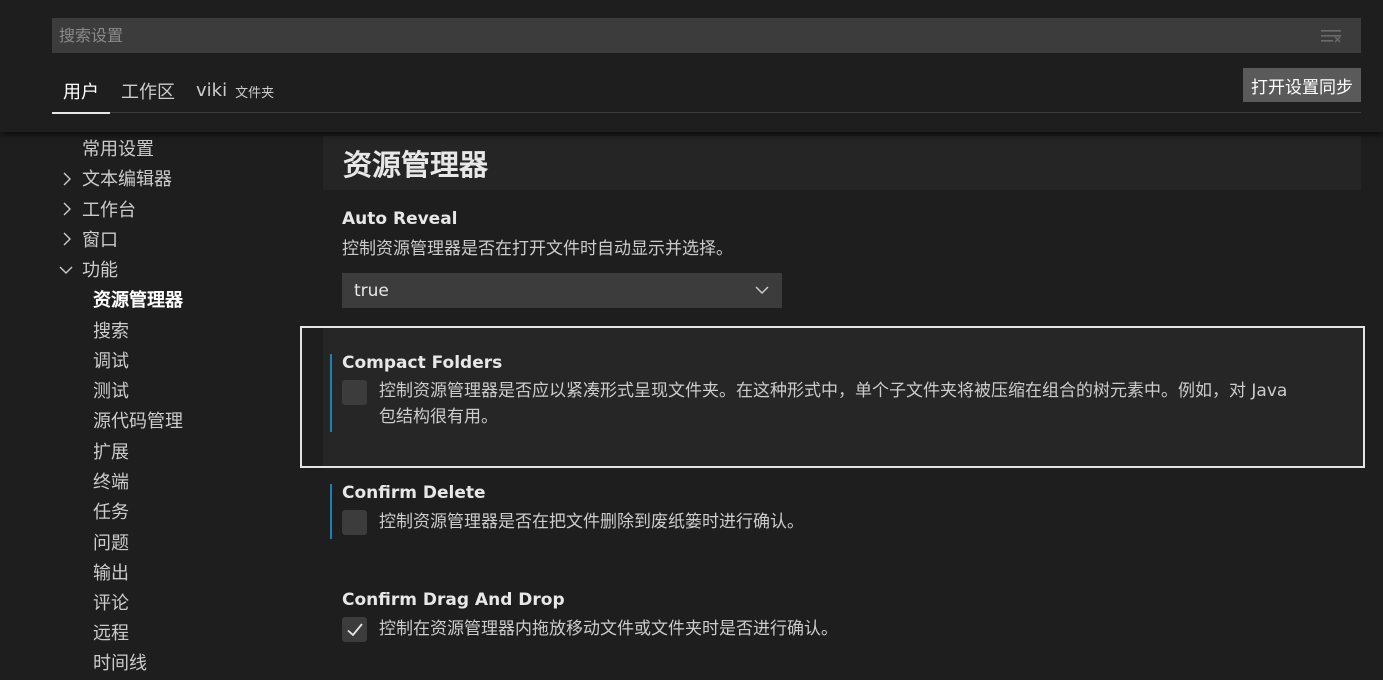  I want to click on toc-item-scm: 源代码管理, so click(138, 420).